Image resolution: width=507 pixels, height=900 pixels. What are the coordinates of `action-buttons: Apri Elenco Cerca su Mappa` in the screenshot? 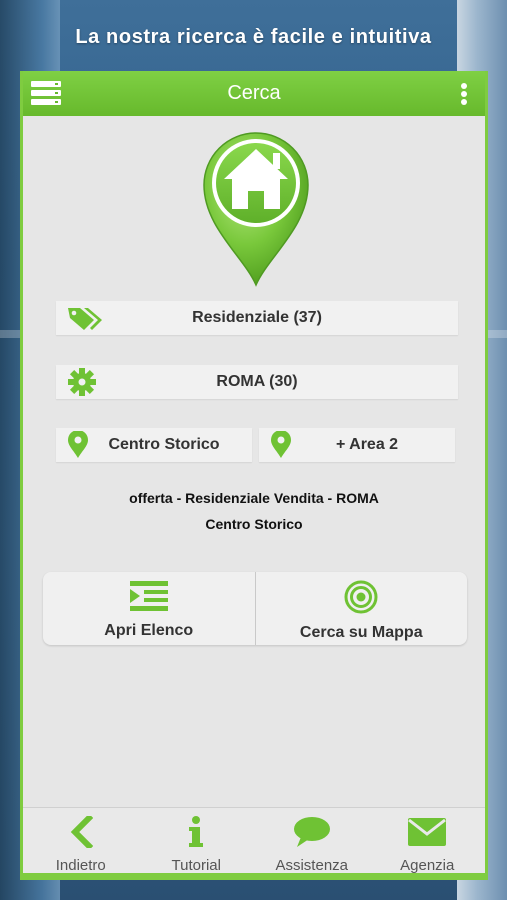 It's located at (255, 608).